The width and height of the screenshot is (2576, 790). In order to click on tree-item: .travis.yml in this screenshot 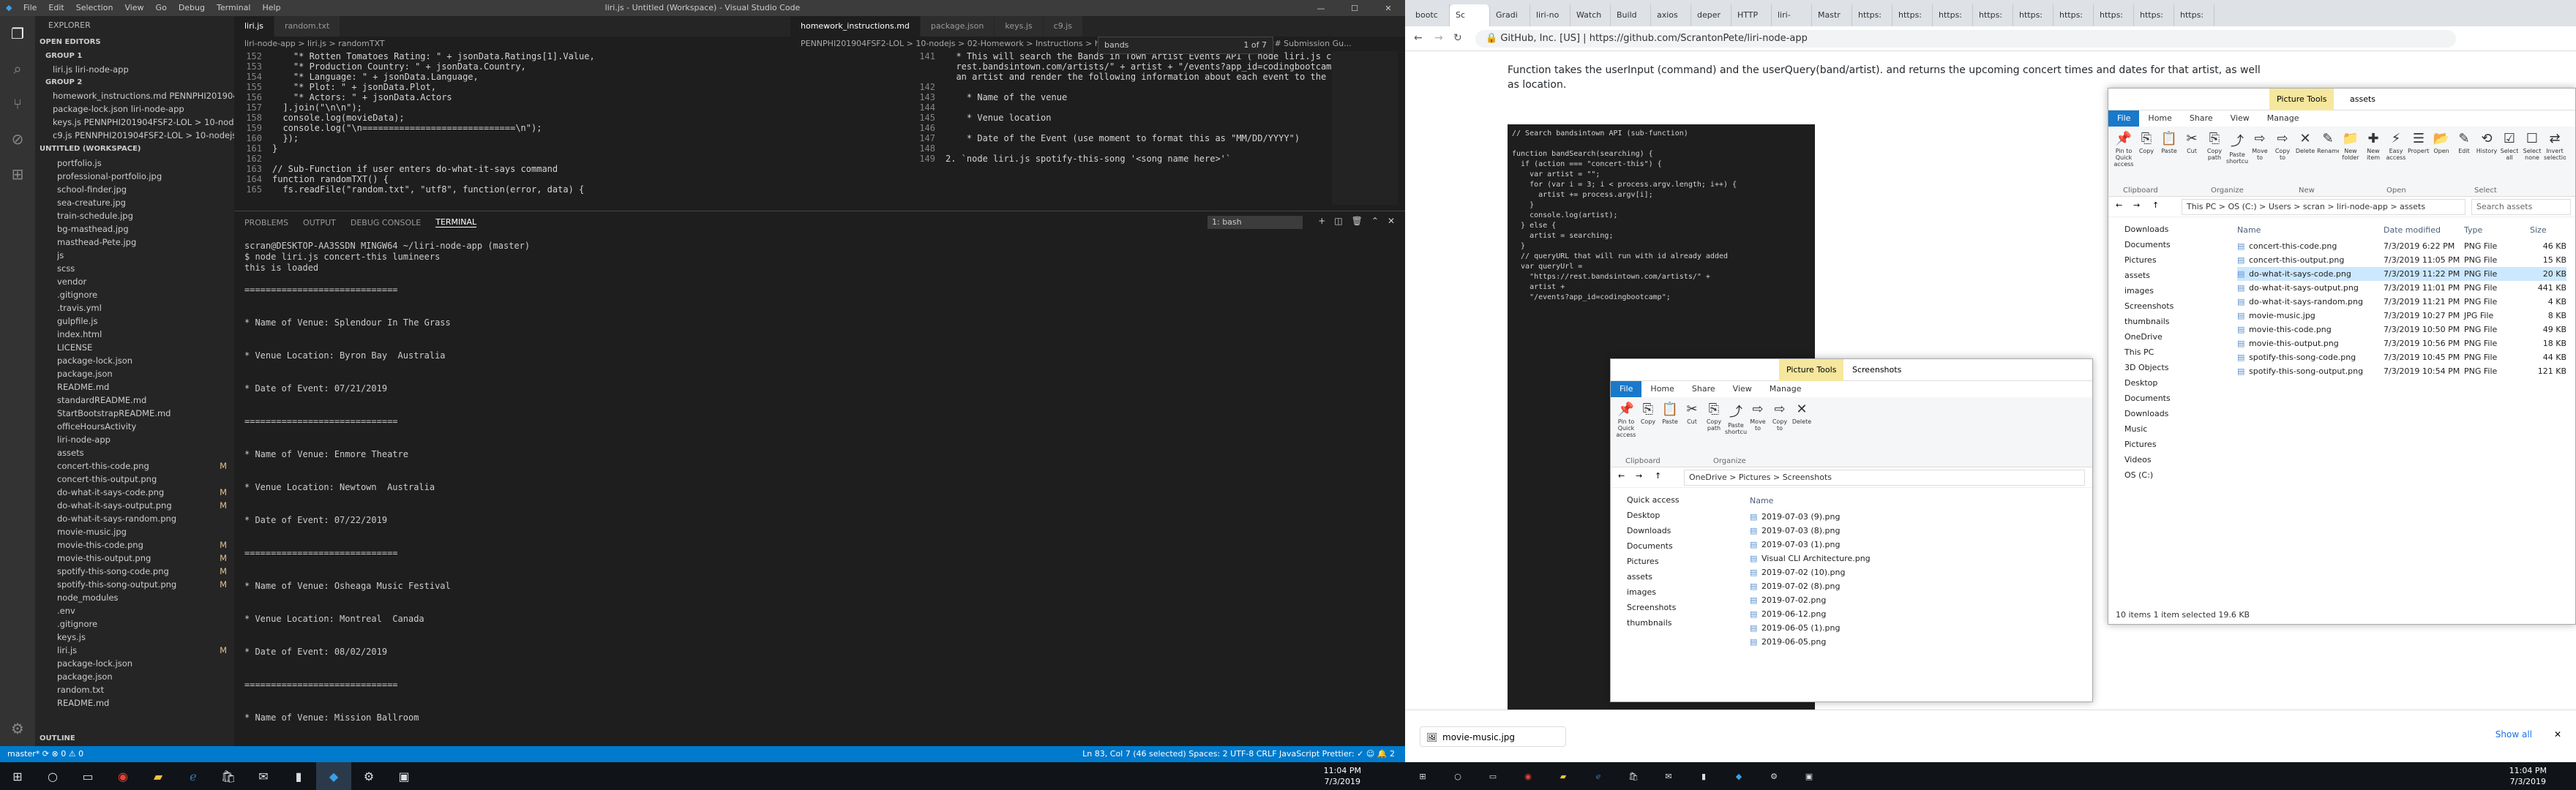, I will do `click(145, 308)`.